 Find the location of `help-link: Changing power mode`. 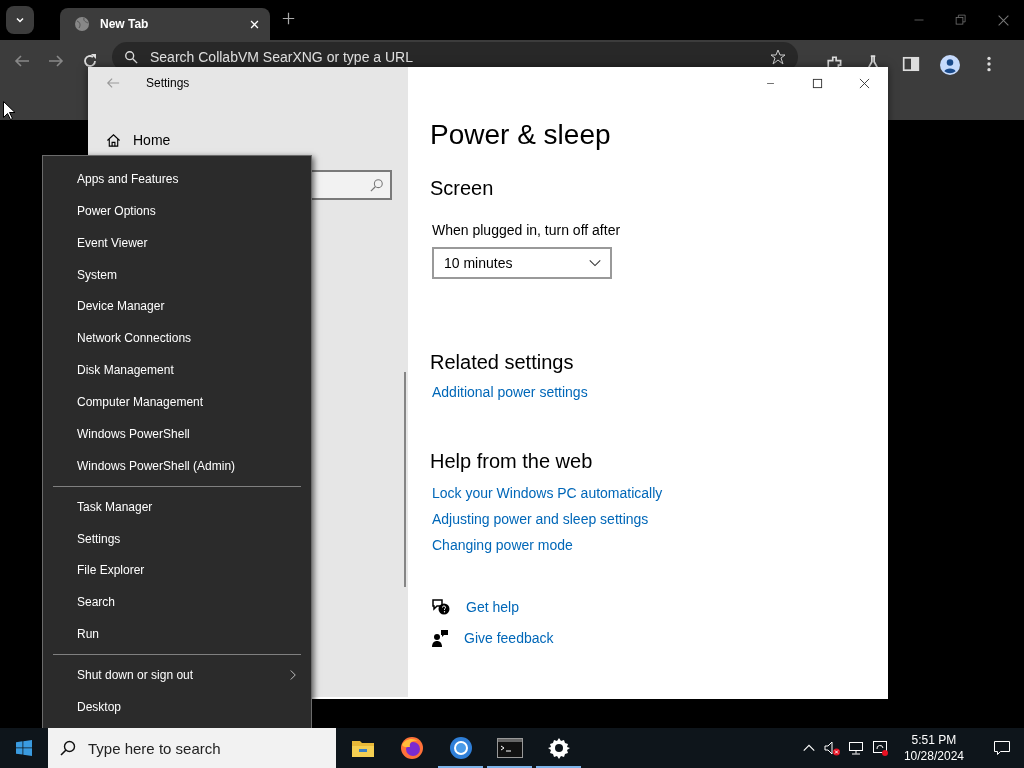

help-link: Changing power mode is located at coordinates (660, 545).